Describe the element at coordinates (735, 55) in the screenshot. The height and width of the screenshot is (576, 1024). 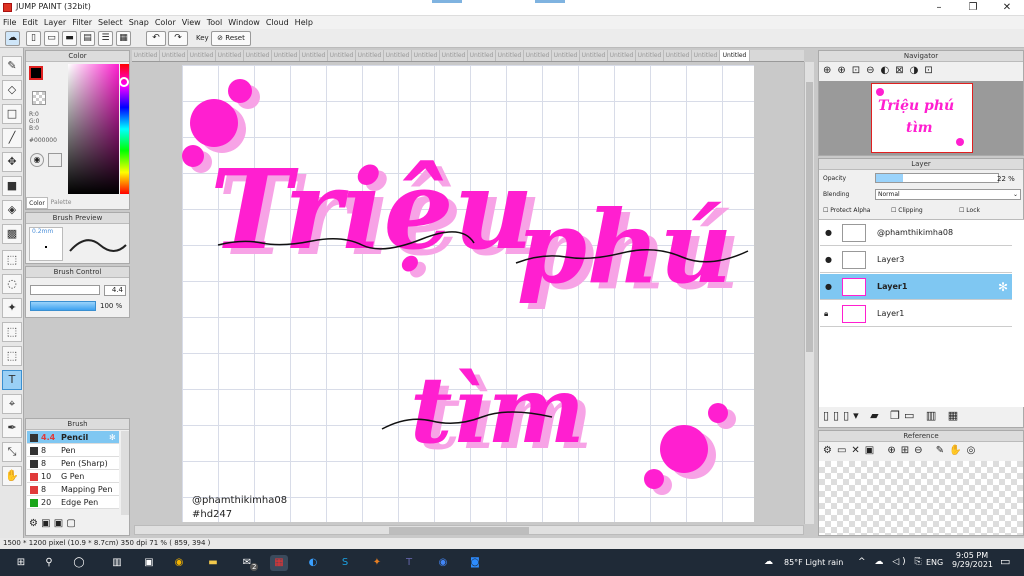
I see `tab-active: Untitled` at that location.